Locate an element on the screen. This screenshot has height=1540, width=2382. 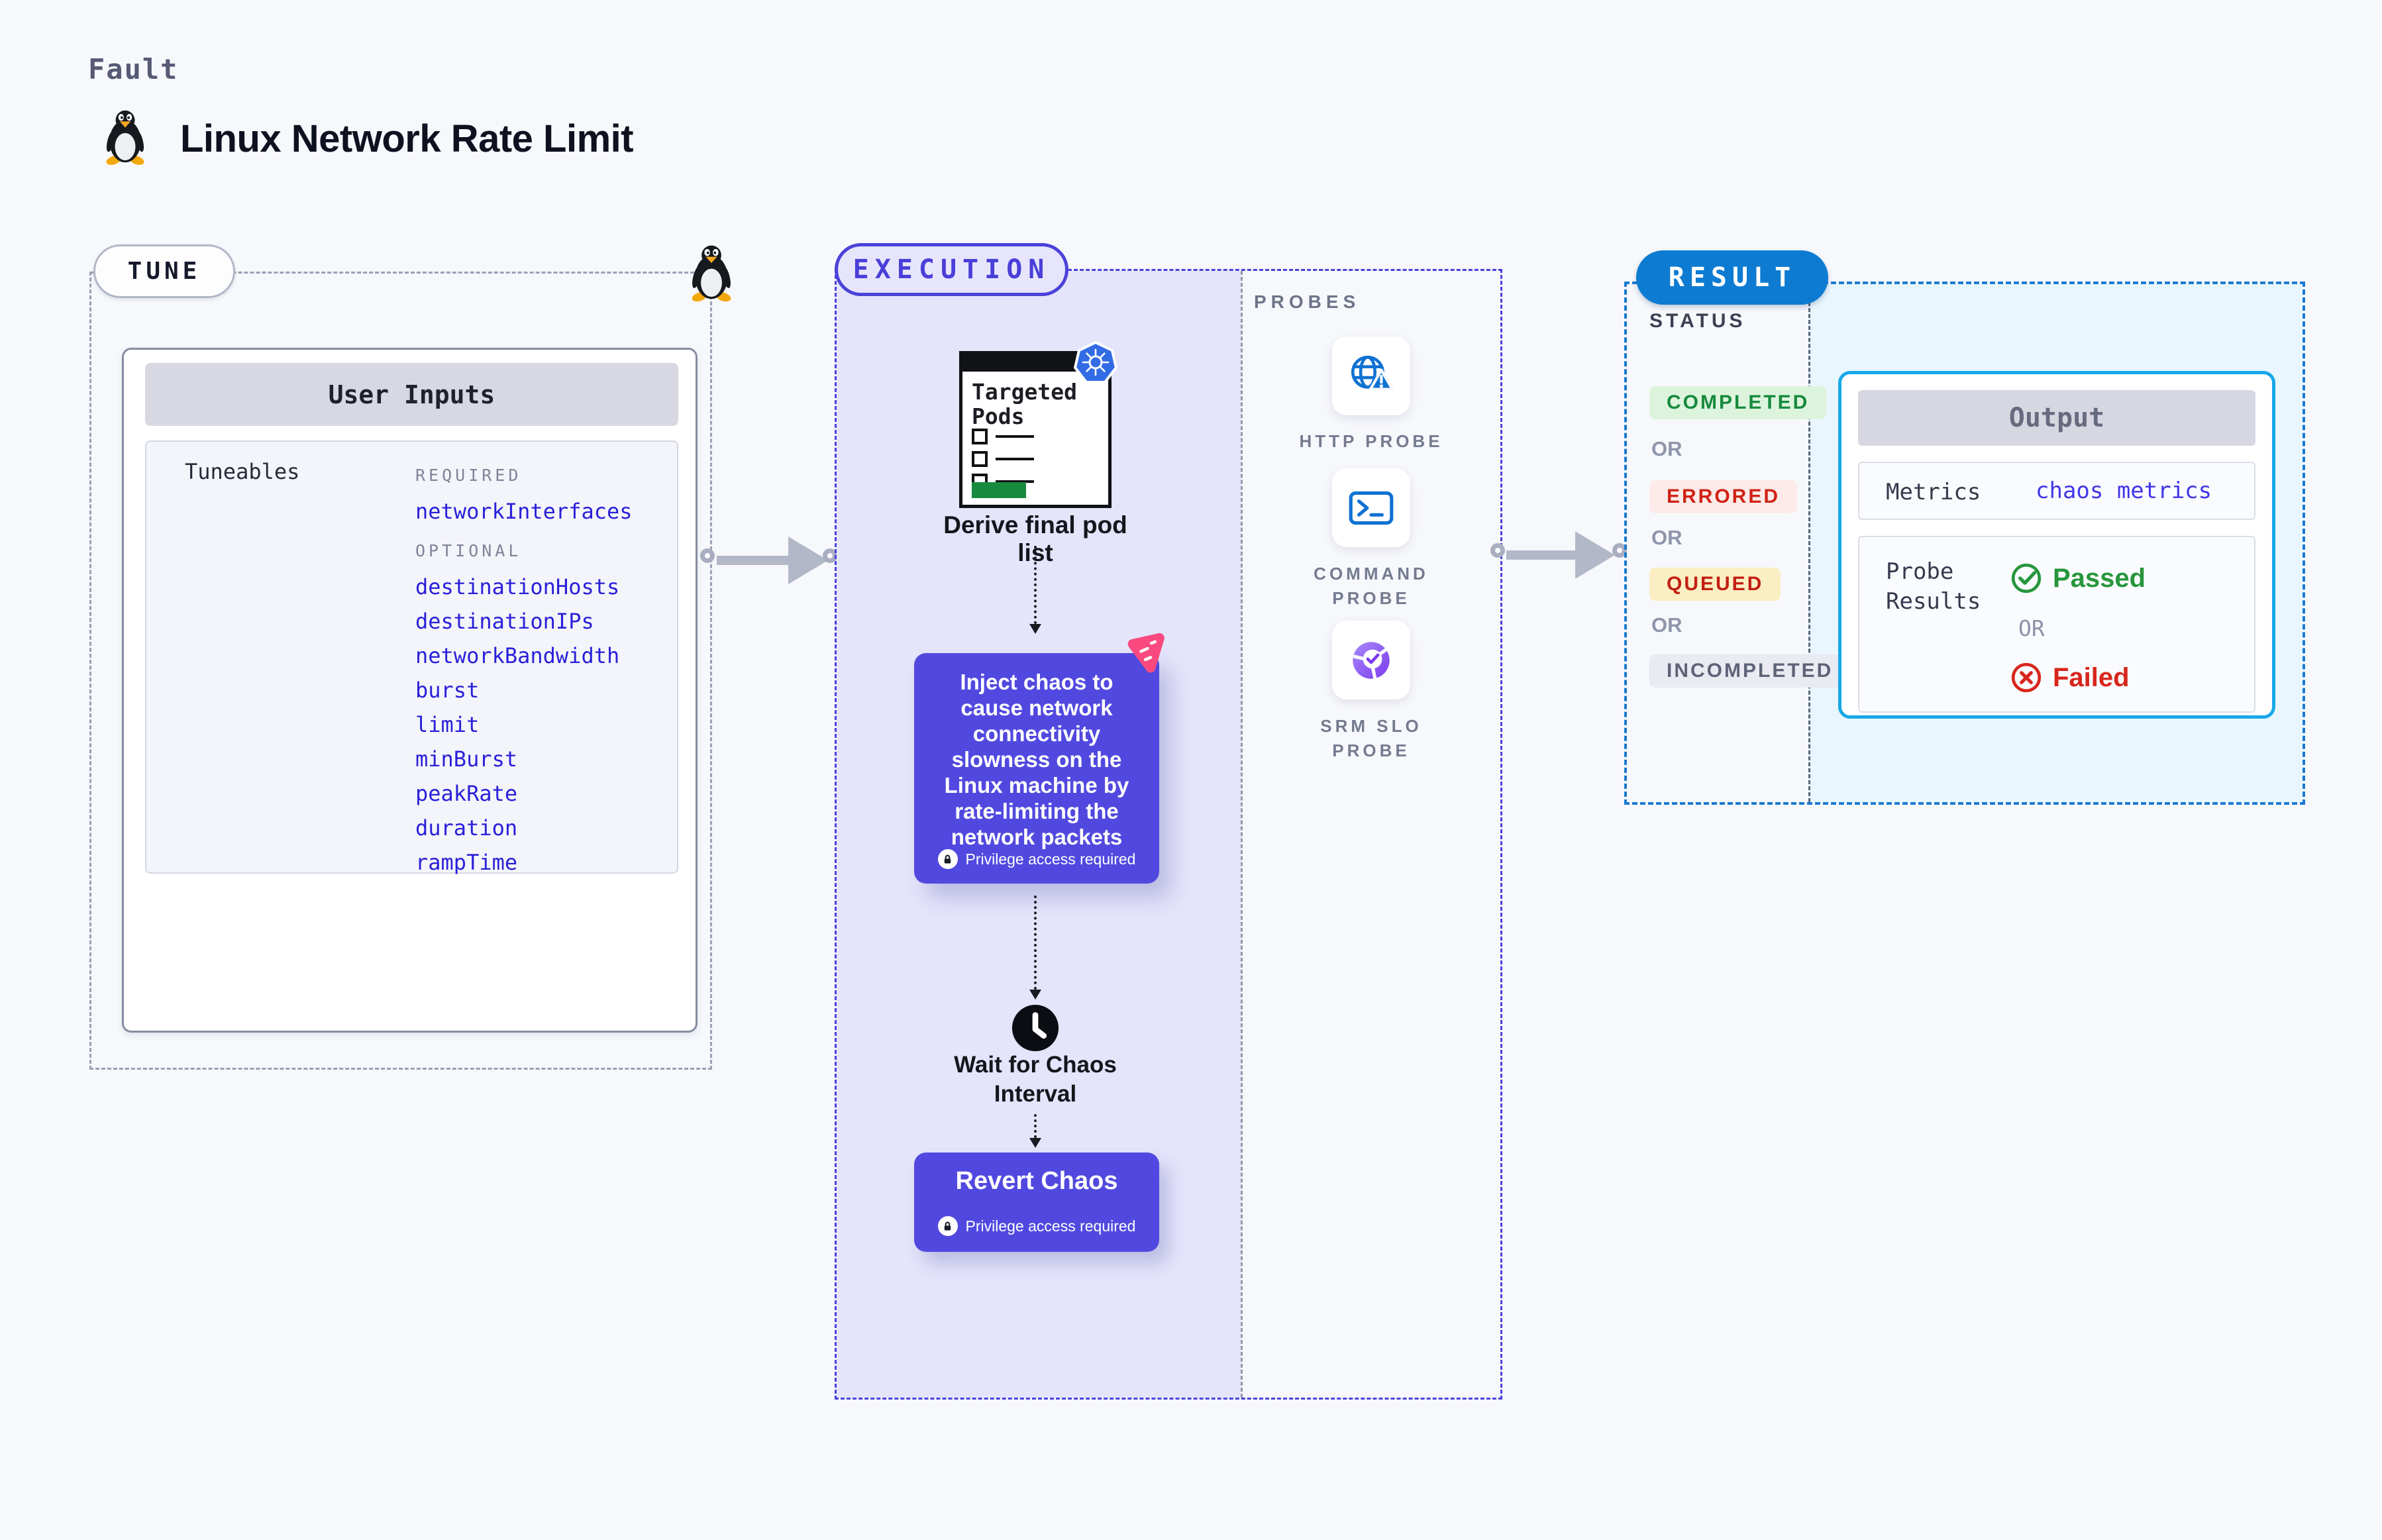
fault-kicker: Fault is located at coordinates (133, 69).